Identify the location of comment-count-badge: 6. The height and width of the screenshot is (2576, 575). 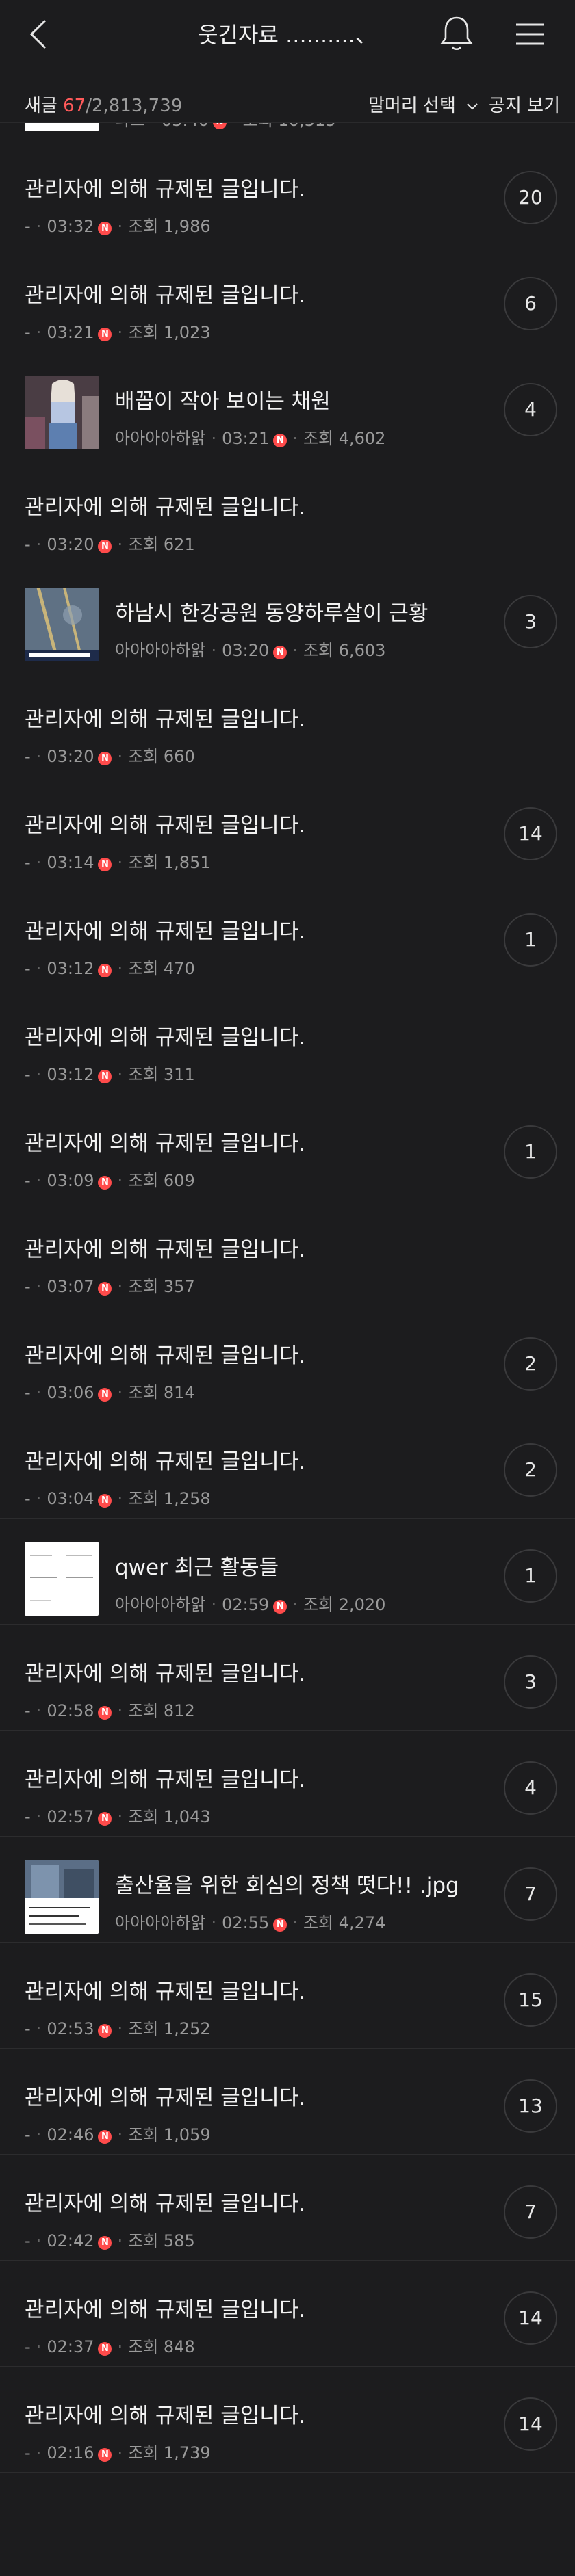
(530, 303).